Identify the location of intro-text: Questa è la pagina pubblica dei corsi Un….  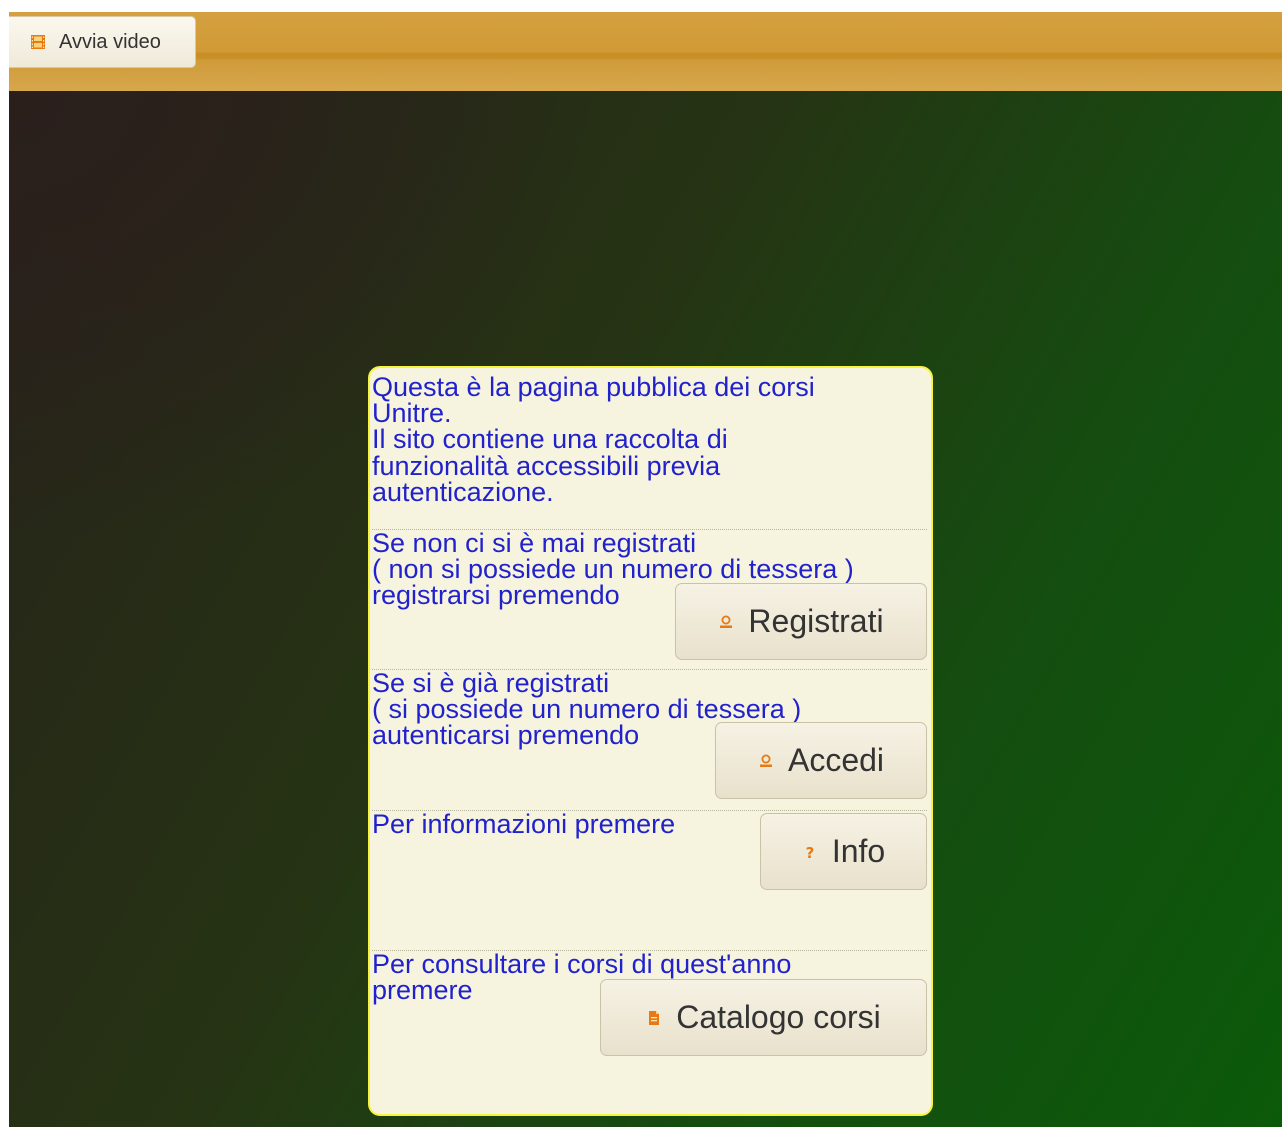
(649, 439).